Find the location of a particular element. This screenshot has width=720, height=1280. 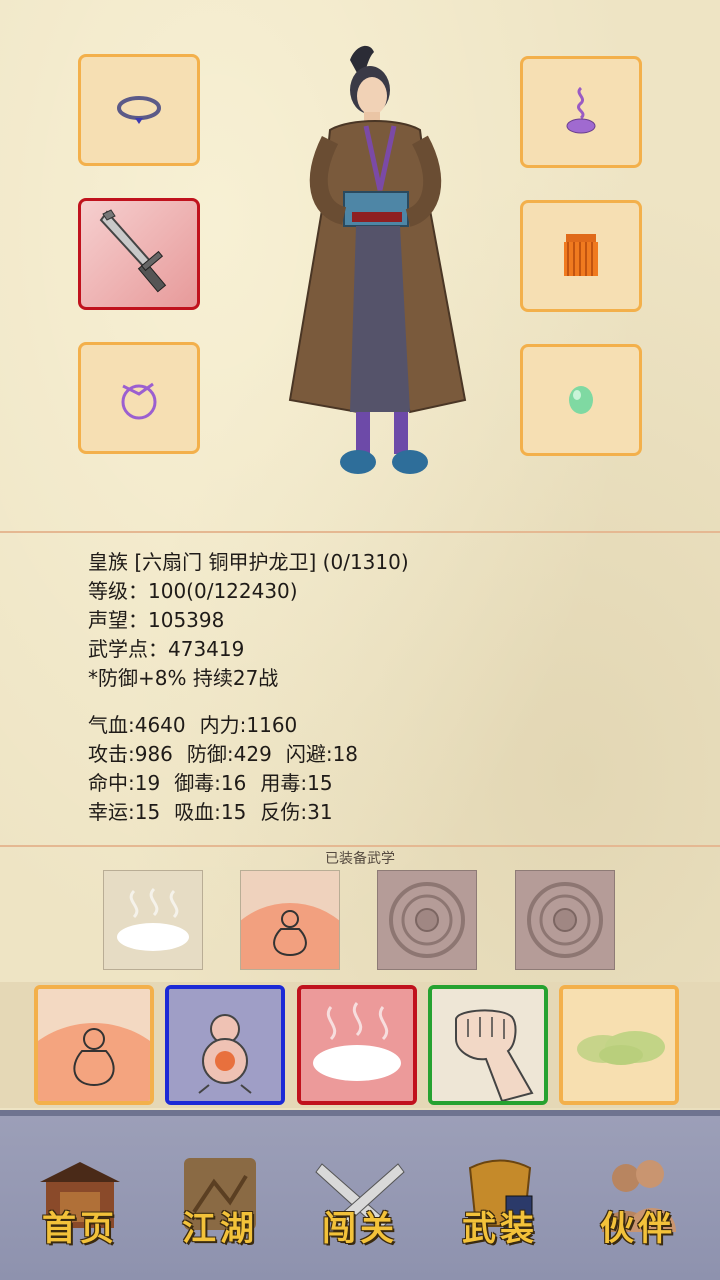

nav-jianghu-label: 江湖 is located at coordinates (220, 1229).